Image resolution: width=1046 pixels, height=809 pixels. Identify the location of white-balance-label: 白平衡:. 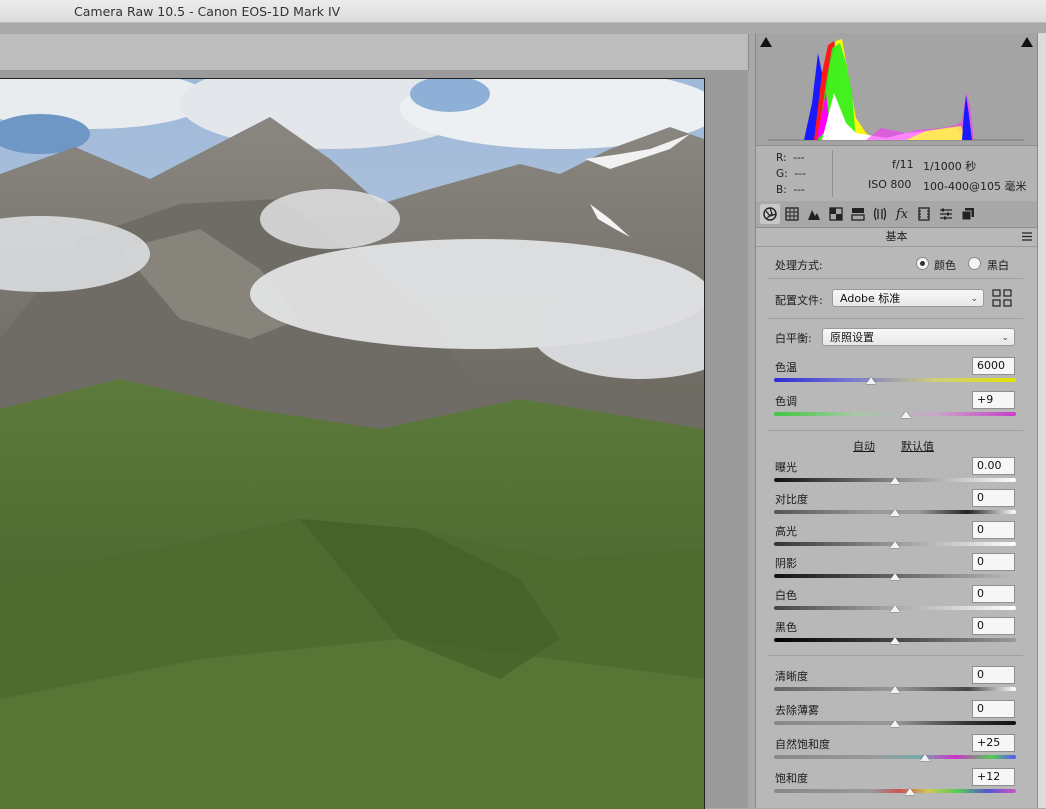
(793, 338).